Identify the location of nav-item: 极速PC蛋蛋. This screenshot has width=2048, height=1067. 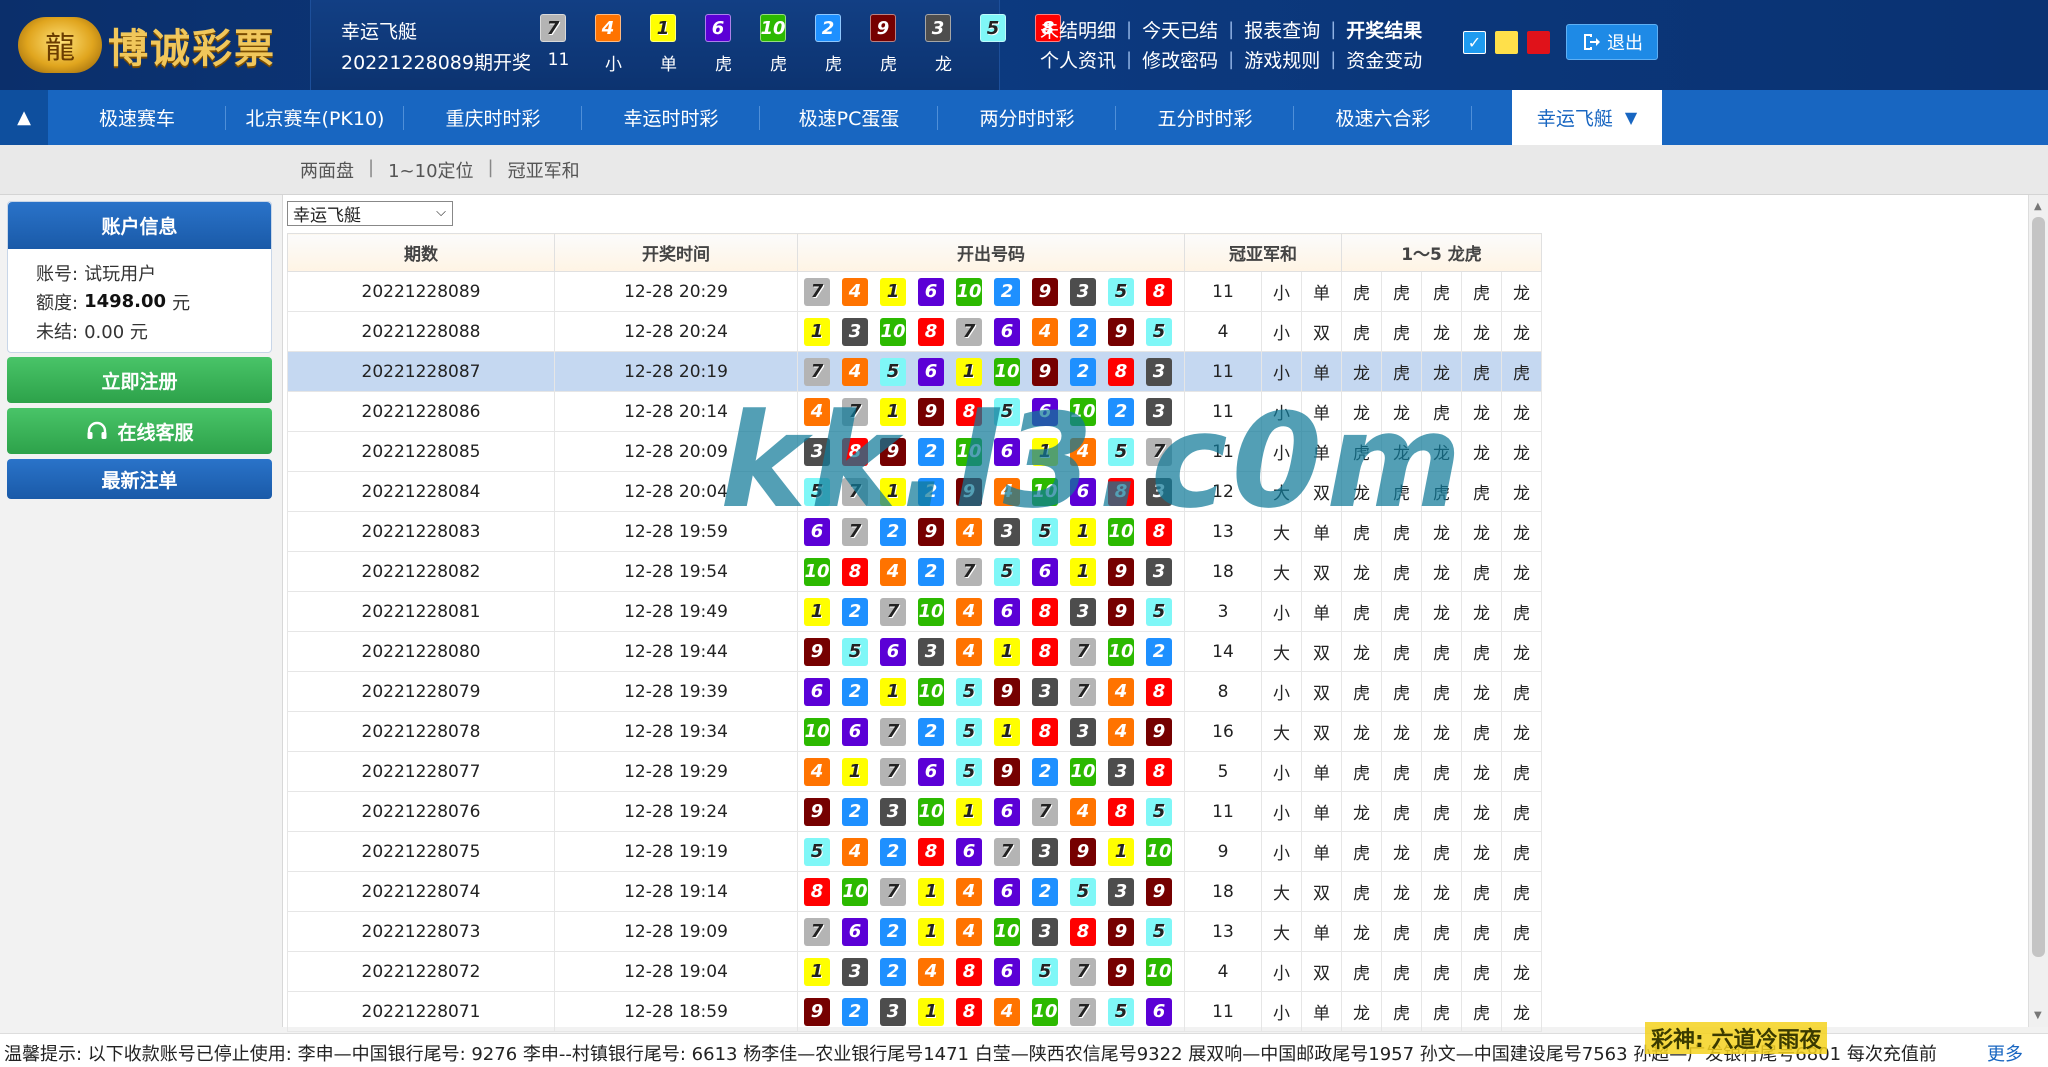
(849, 117).